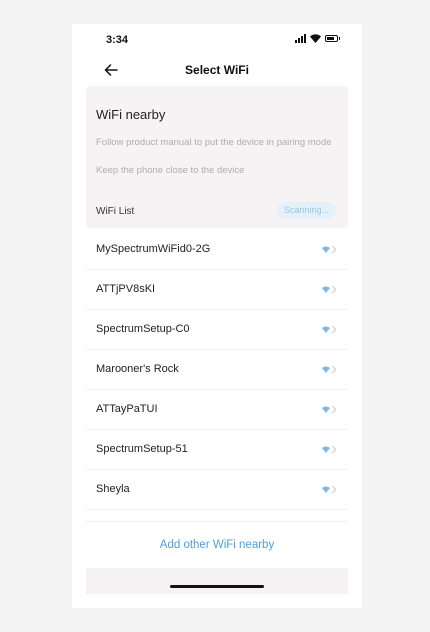 This screenshot has height=632, width=430. Describe the element at coordinates (217, 450) in the screenshot. I see `wifi-network-row: SpectrumSetup-51` at that location.